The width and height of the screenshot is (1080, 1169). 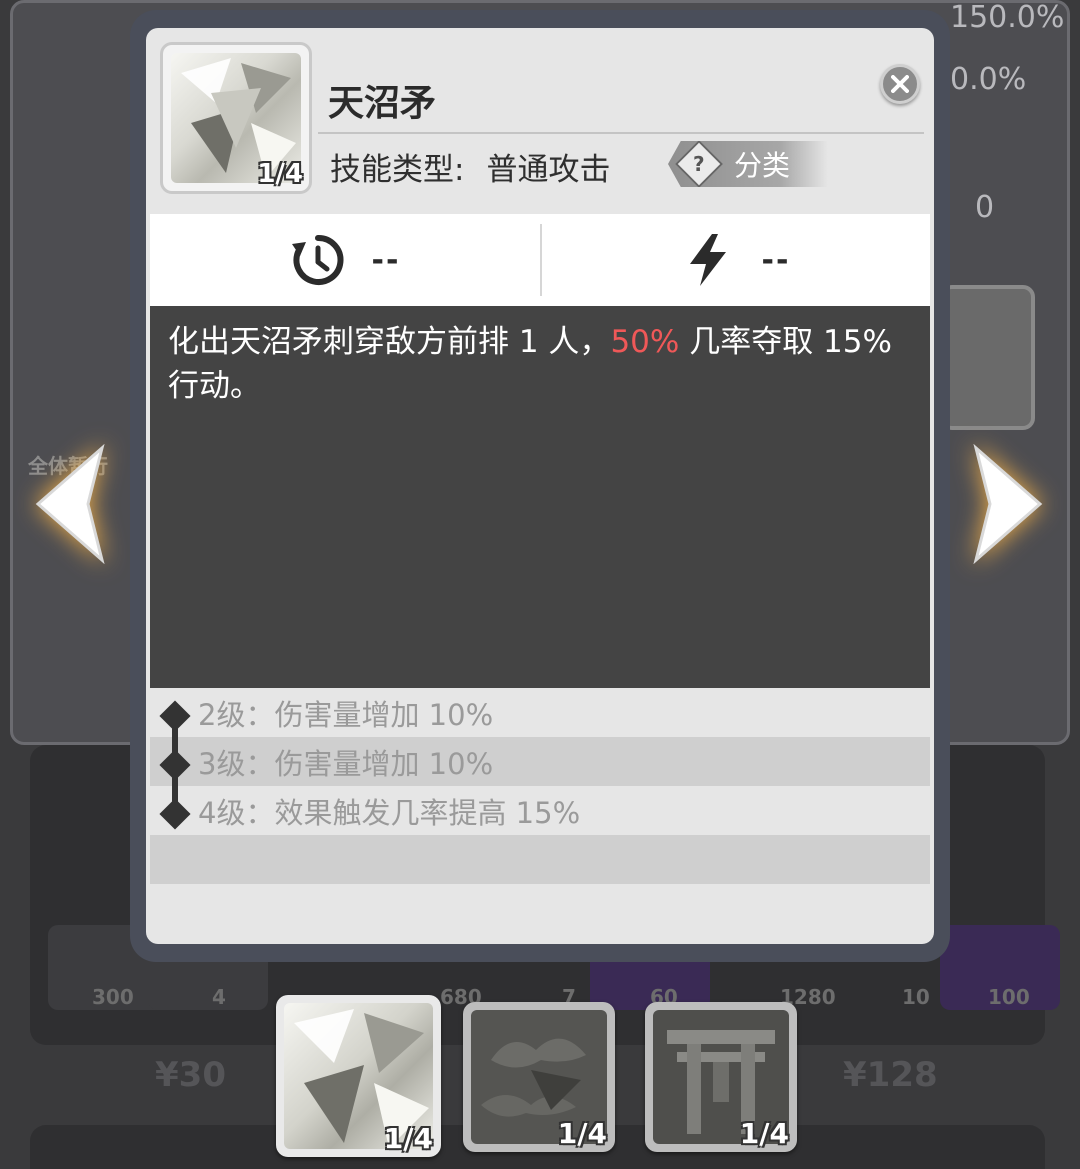 I want to click on background-stat: 150.0%, so click(x=1007, y=17).